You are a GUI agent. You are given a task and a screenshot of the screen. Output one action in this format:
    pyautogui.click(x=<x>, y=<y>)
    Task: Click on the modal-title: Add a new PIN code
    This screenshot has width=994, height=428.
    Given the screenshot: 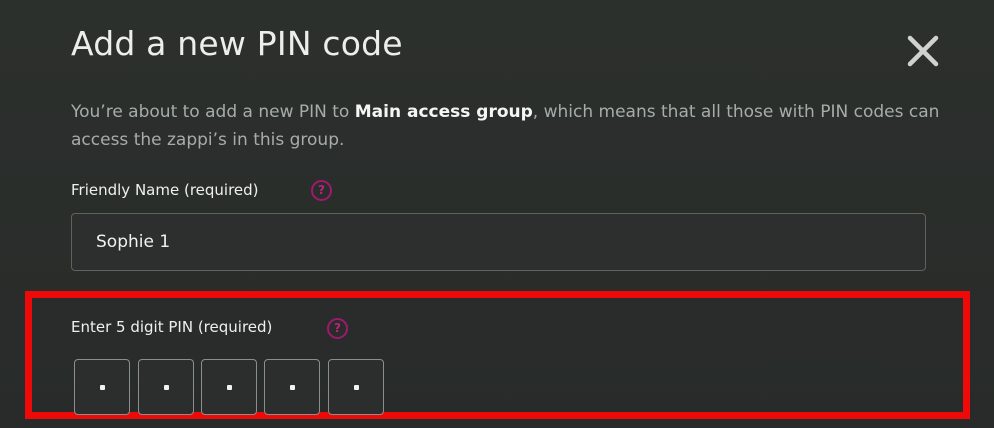 What is the action you would take?
    pyautogui.click(x=237, y=43)
    